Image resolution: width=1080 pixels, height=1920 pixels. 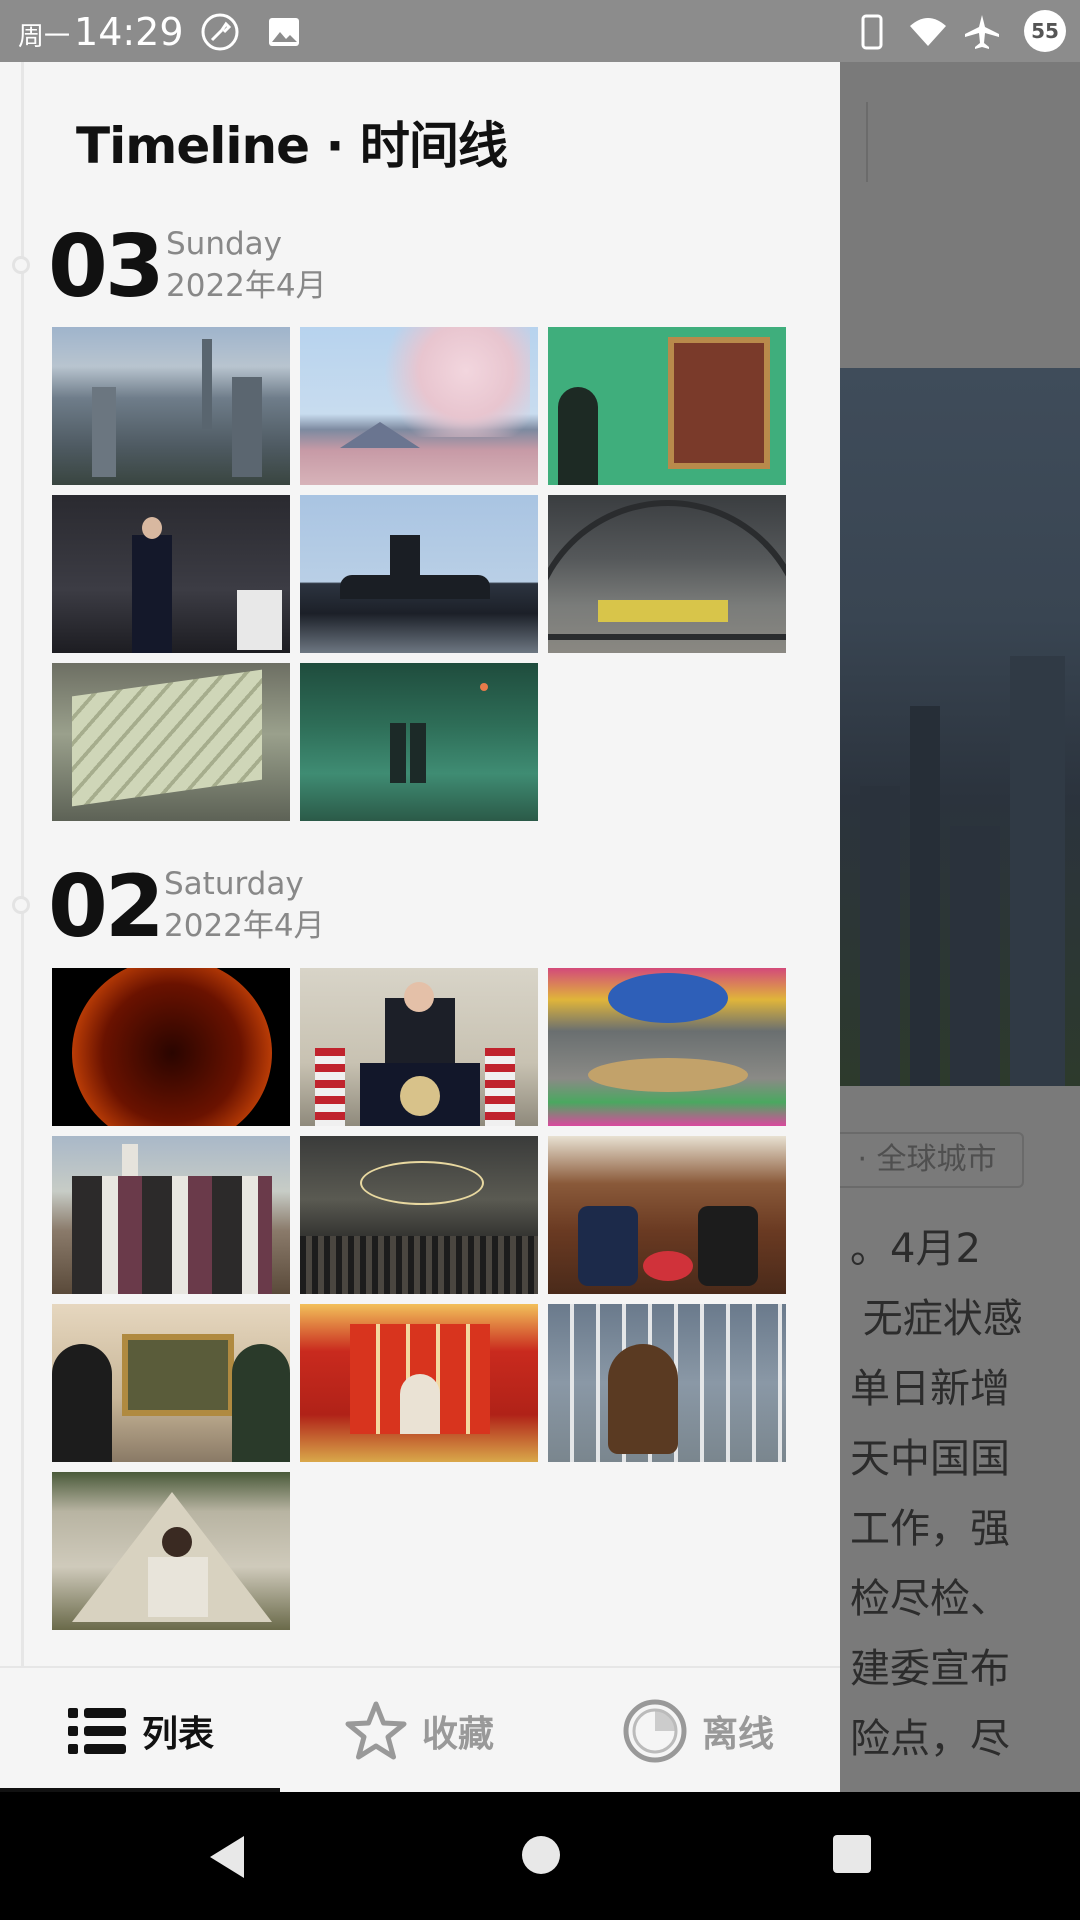 What do you see at coordinates (97, 1731) in the screenshot?
I see `list-icon` at bounding box center [97, 1731].